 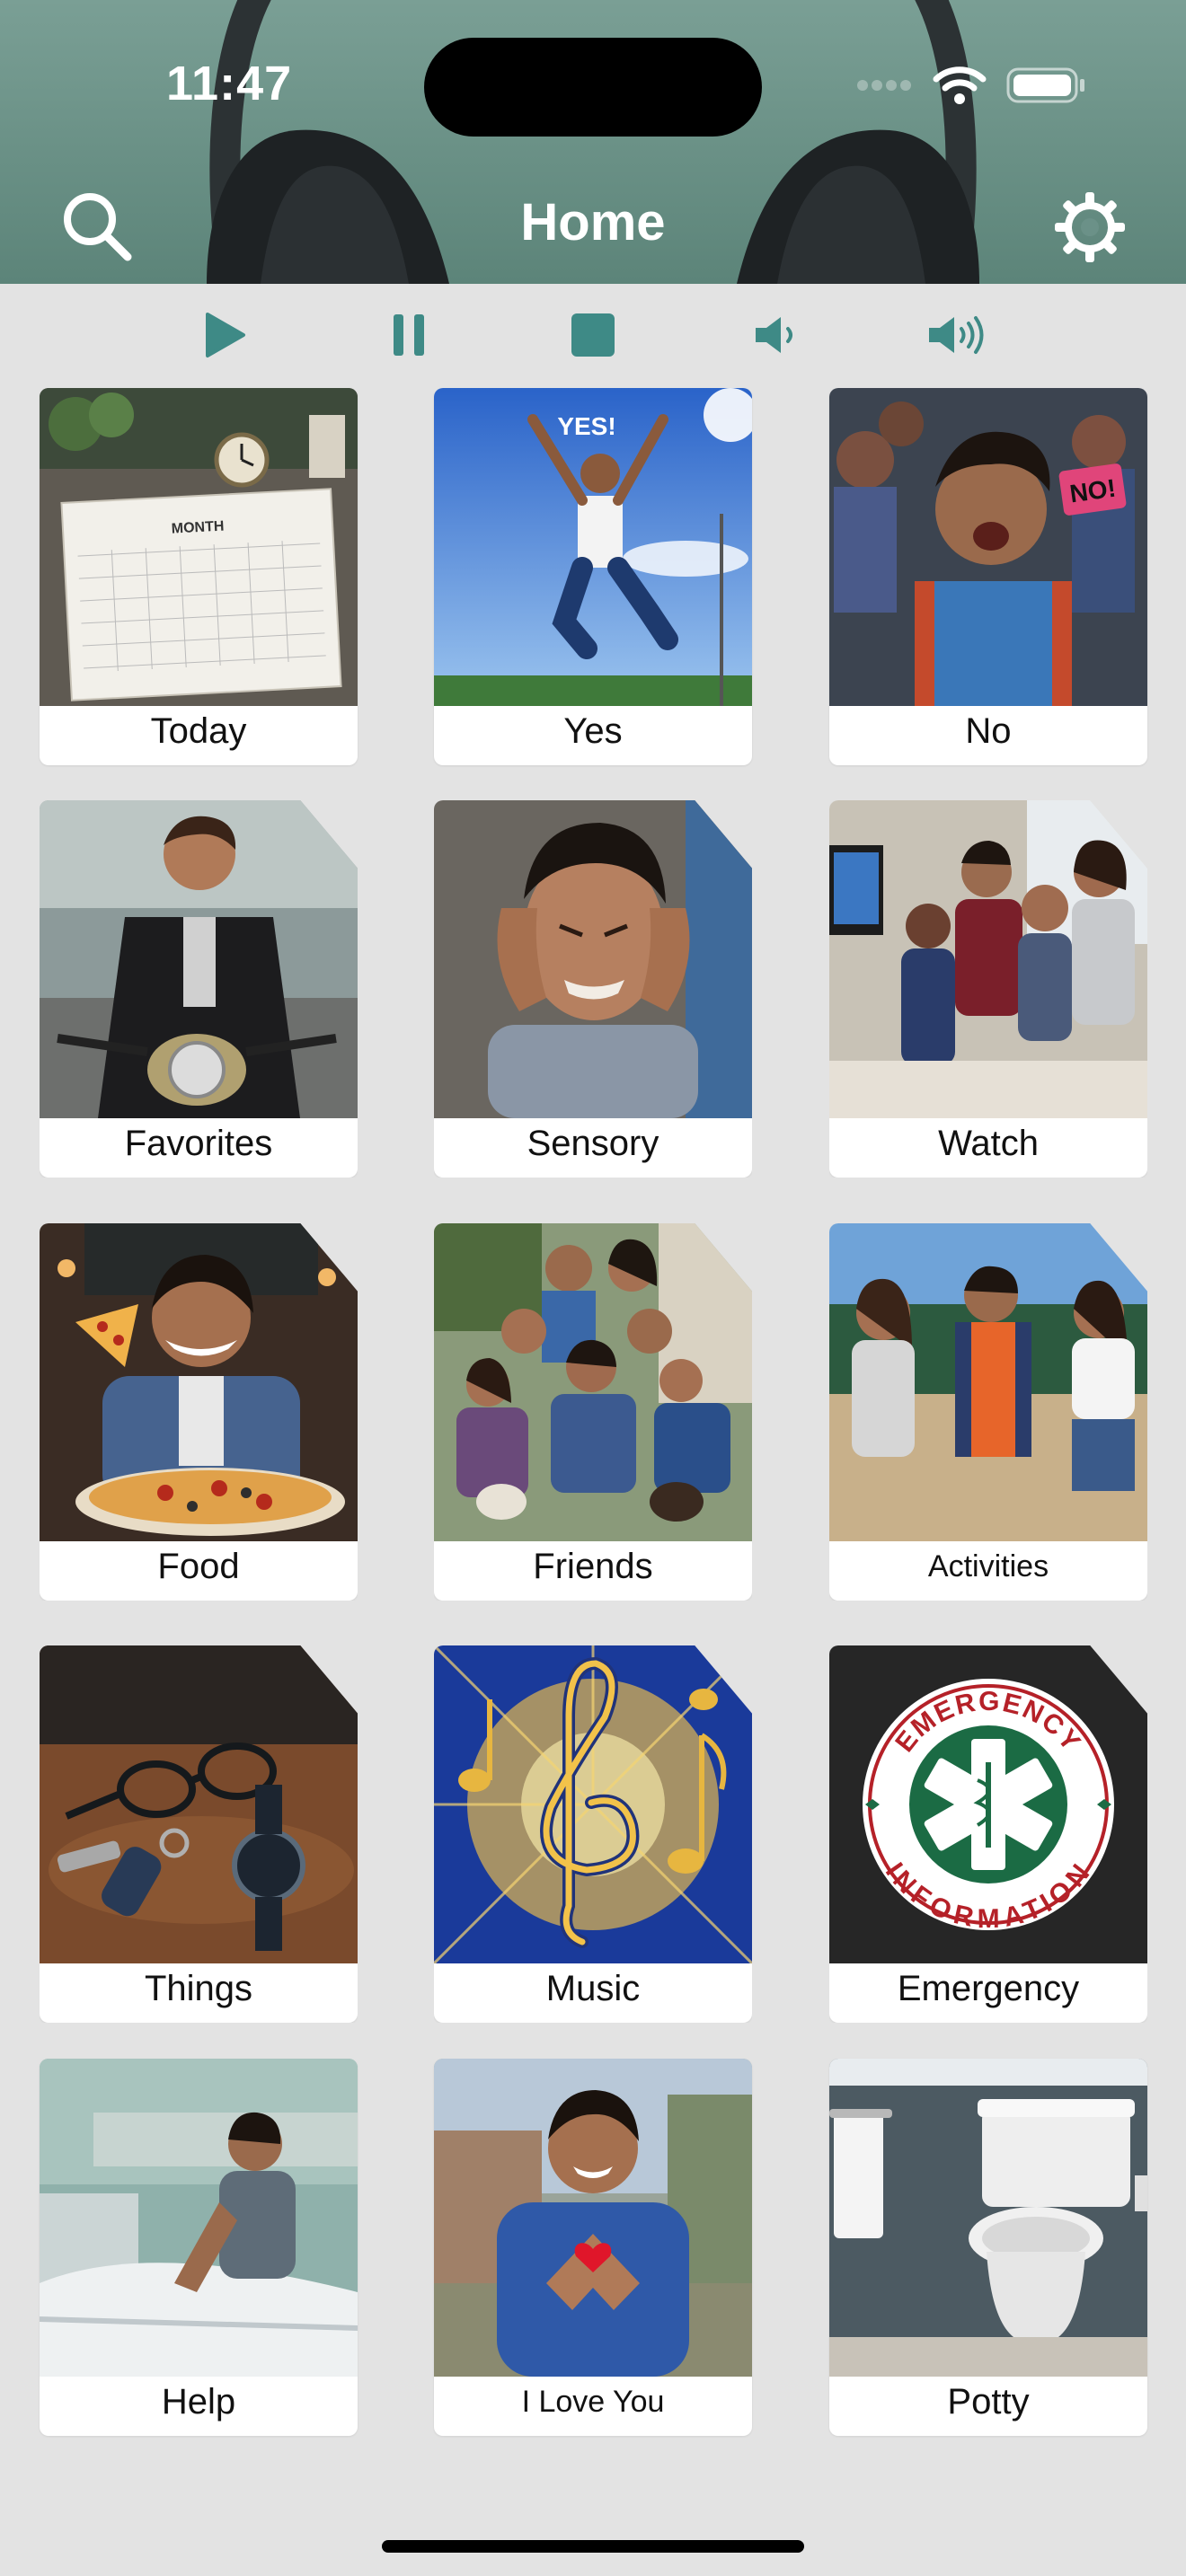 I want to click on tile-potty: Potty, so click(x=988, y=2247).